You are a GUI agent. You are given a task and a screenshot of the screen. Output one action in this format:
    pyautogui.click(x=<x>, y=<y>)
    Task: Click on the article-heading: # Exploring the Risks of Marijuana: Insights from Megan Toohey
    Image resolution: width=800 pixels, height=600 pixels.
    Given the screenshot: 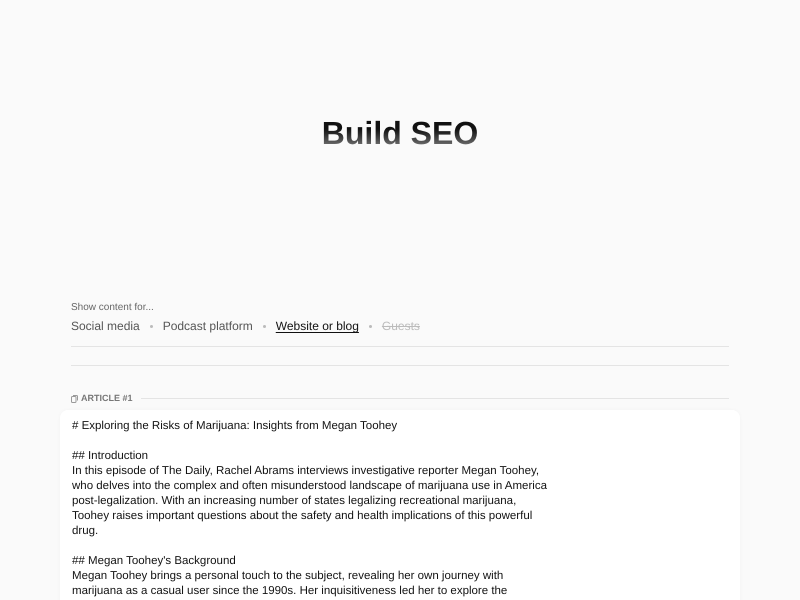 What is the action you would take?
    pyautogui.click(x=235, y=426)
    